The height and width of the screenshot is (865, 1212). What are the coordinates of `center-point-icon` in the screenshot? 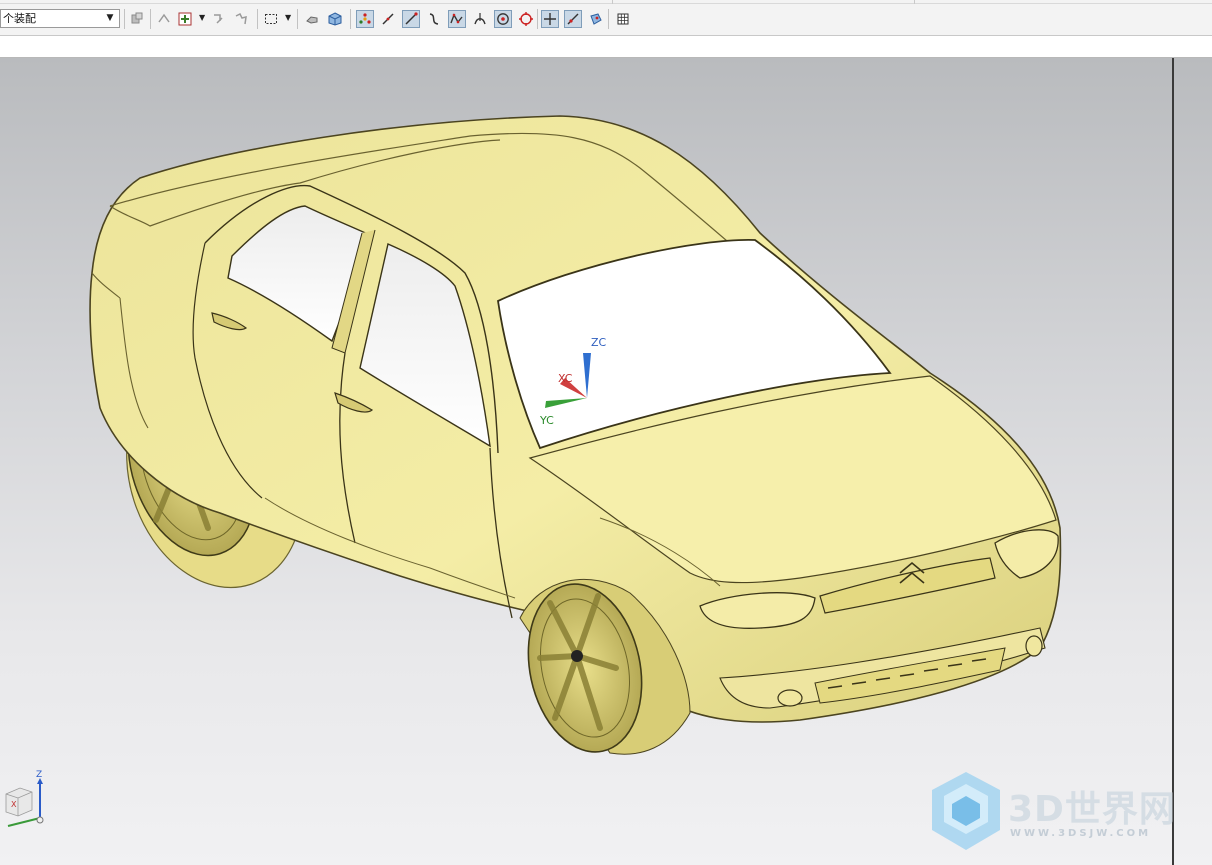 It's located at (503, 19).